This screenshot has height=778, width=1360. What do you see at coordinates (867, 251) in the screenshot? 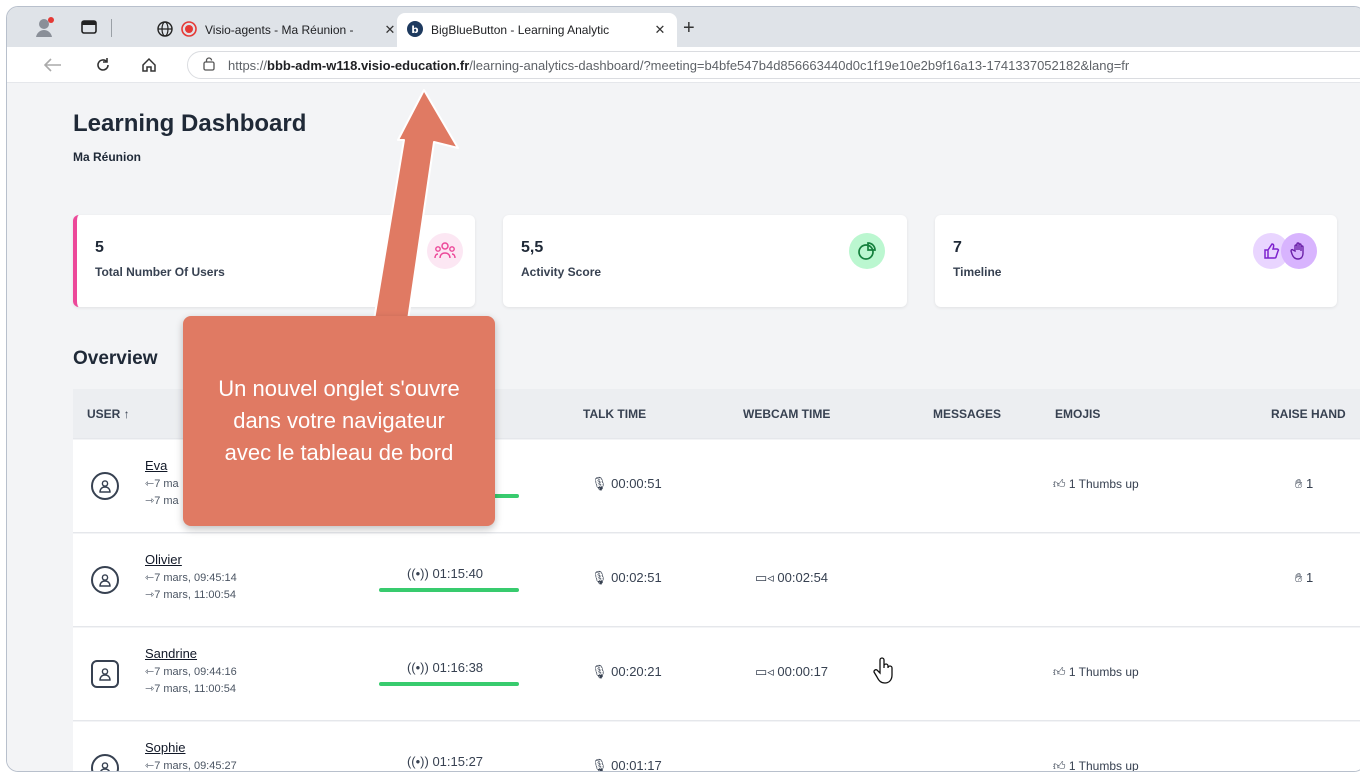
I see `pie-chart-icon` at bounding box center [867, 251].